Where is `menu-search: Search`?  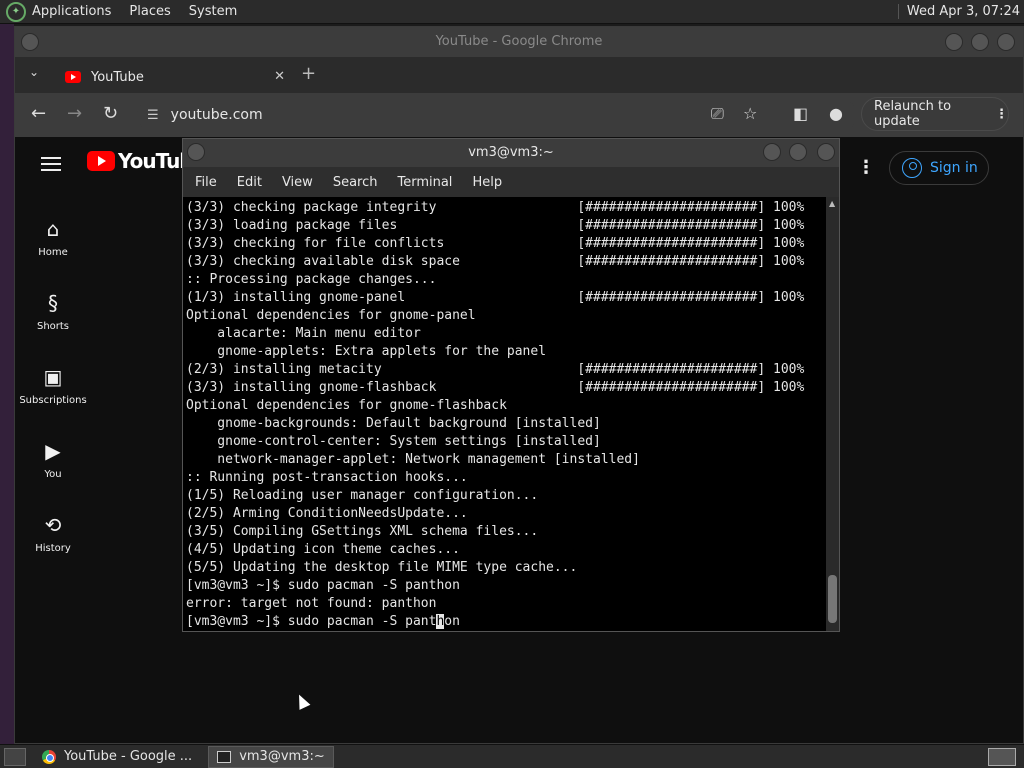
menu-search: Search is located at coordinates (355, 182).